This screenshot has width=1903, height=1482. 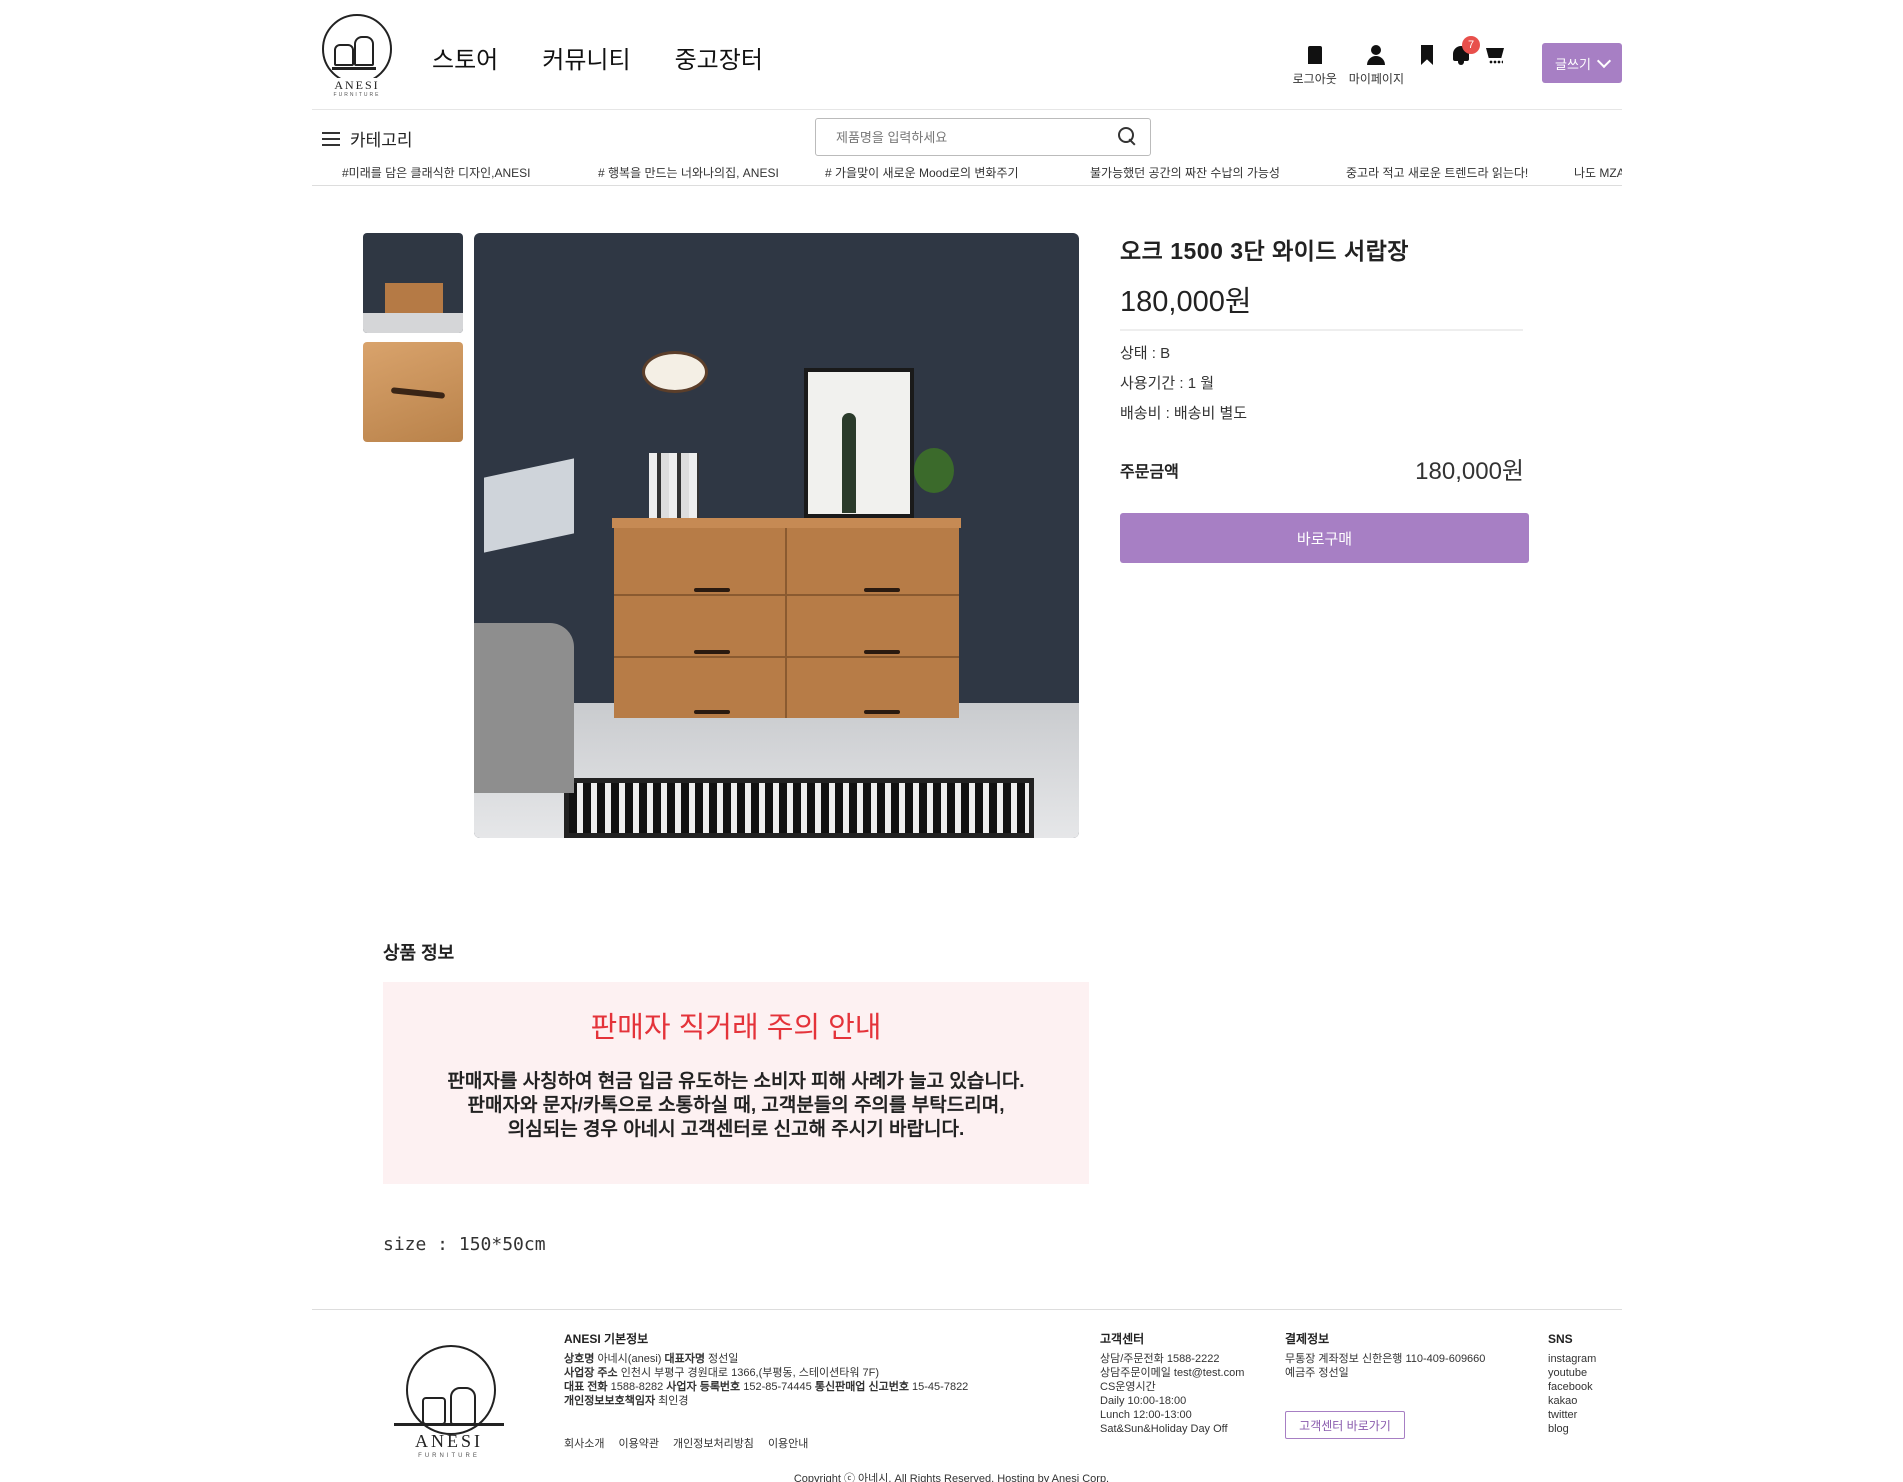 What do you see at coordinates (736, 1081) in the screenshot?
I see `warning-line: 판매자를 사칭하여 현금 입금 유도하는 소비자 피해 사례가 늘고 있습니다.` at bounding box center [736, 1081].